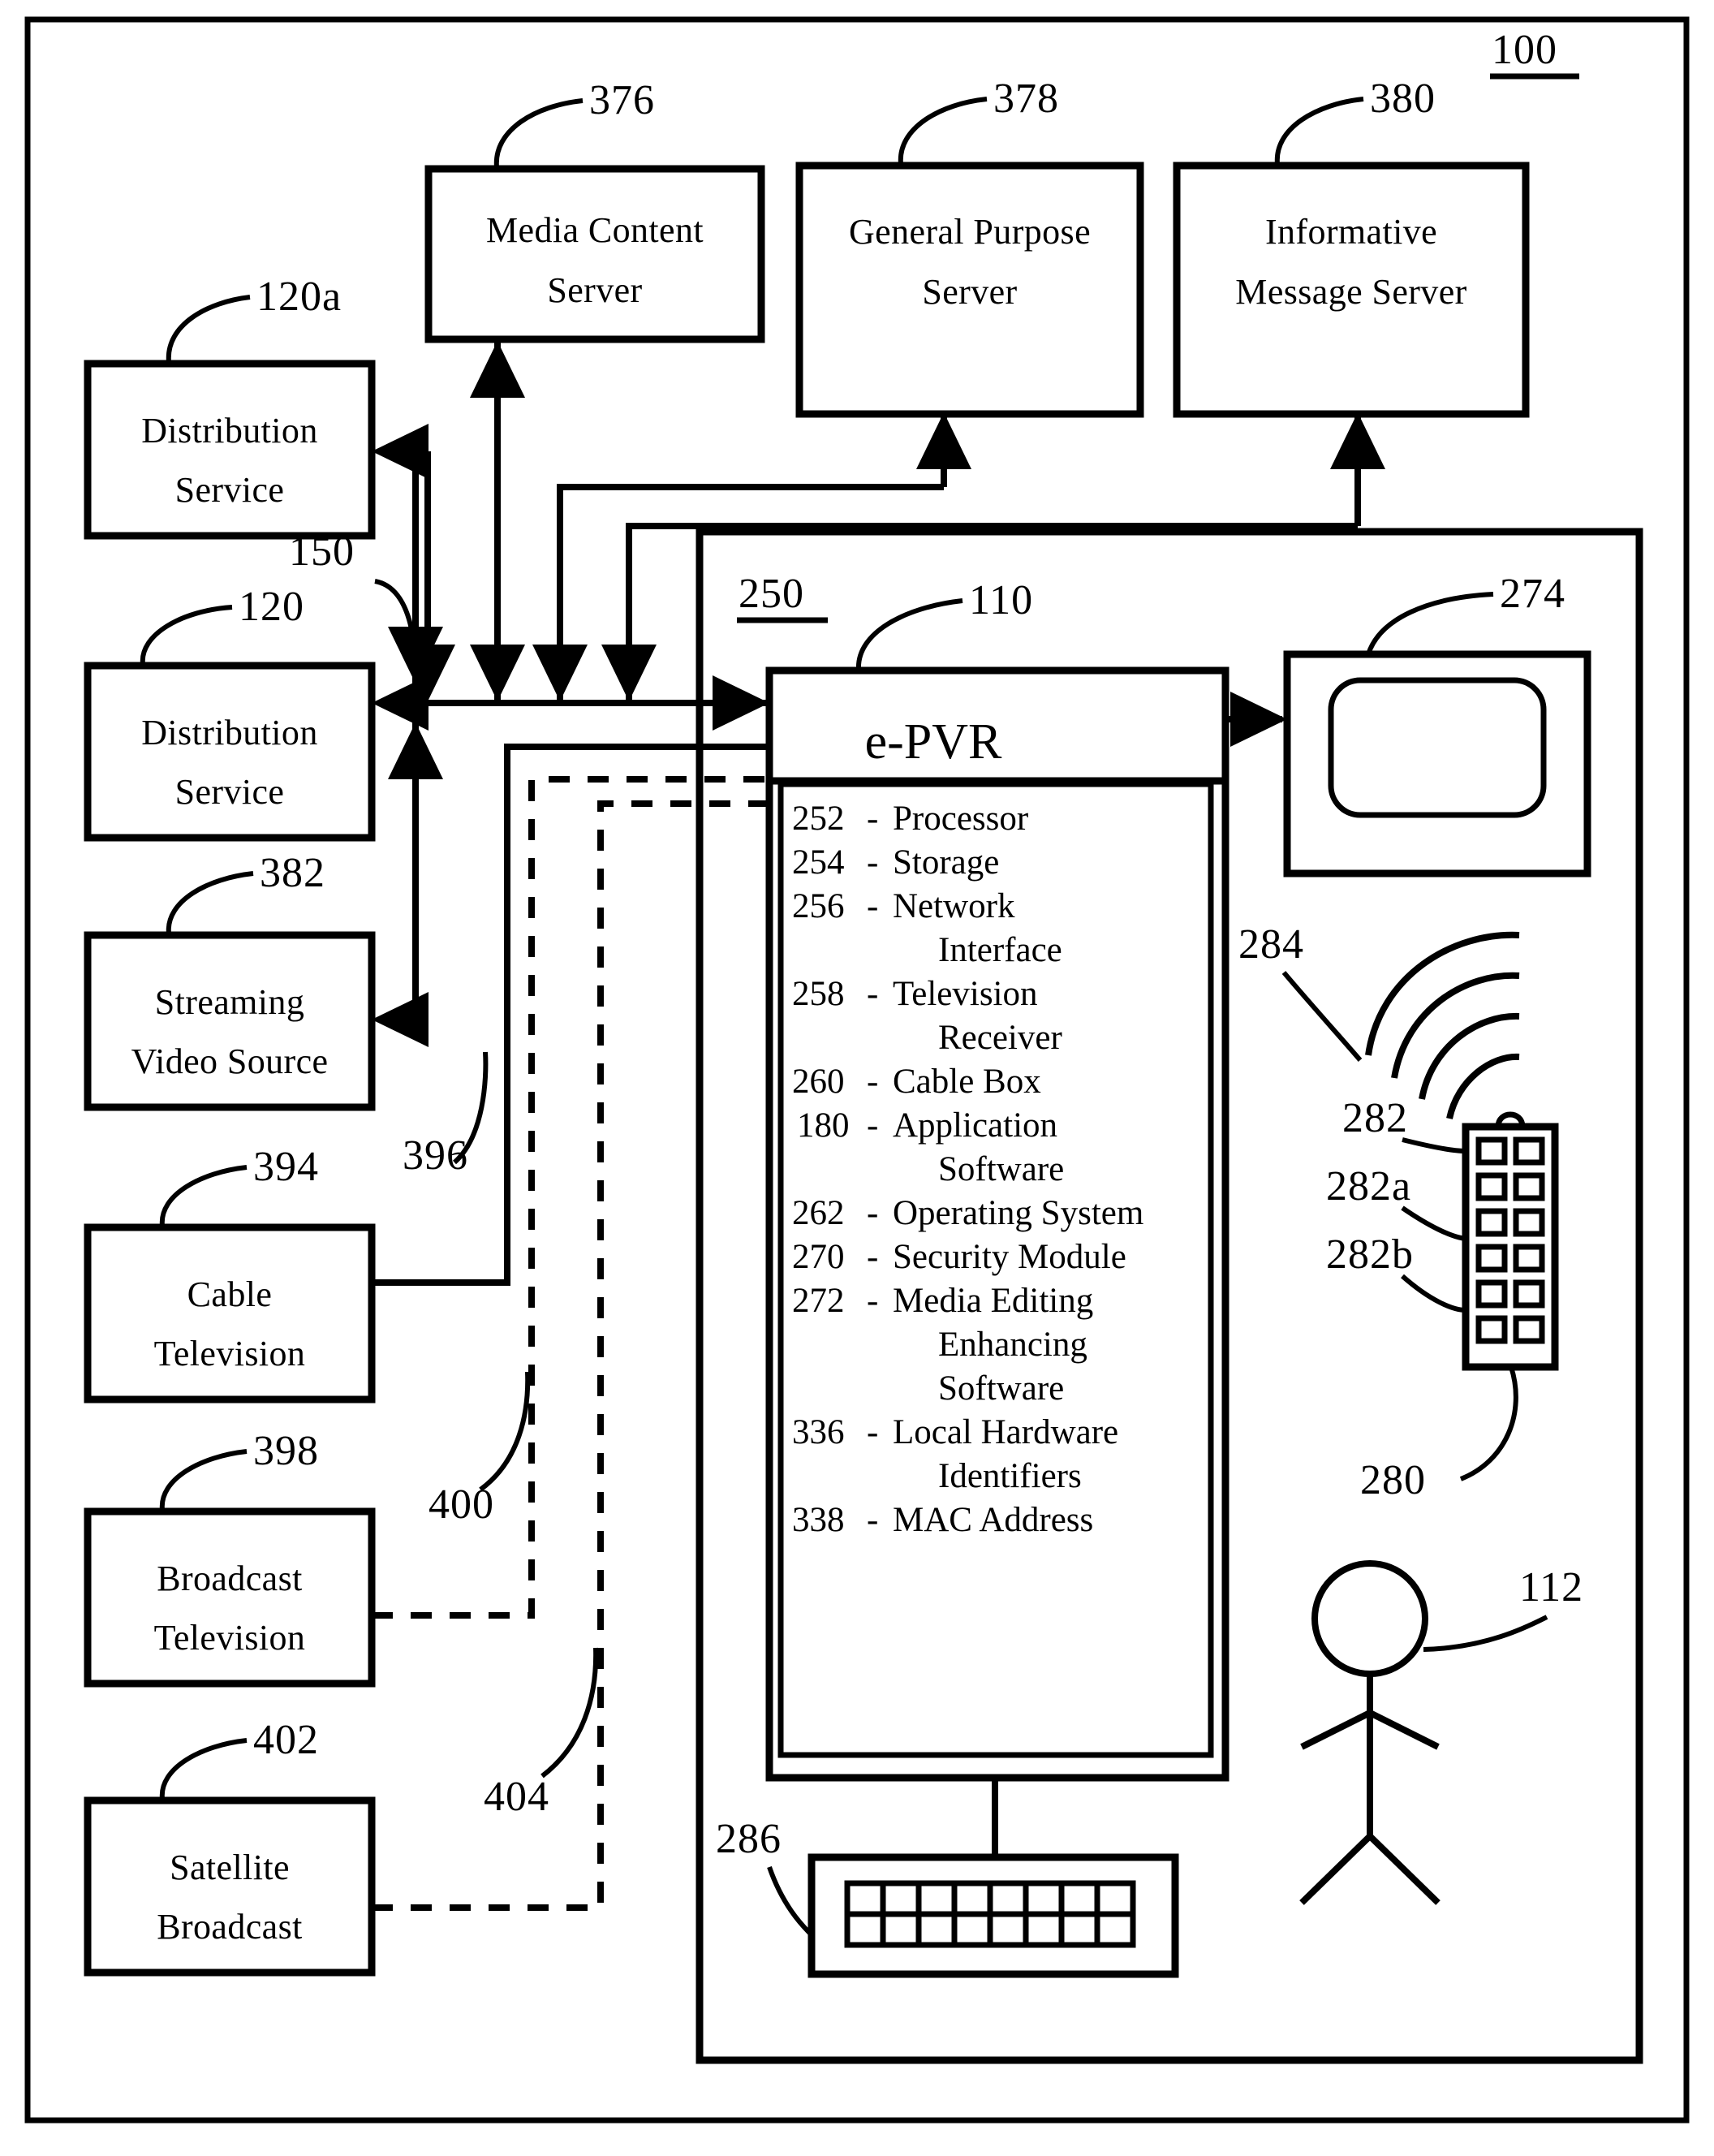  What do you see at coordinates (872, 1432) in the screenshot?
I see `component-336-sep: -` at bounding box center [872, 1432].